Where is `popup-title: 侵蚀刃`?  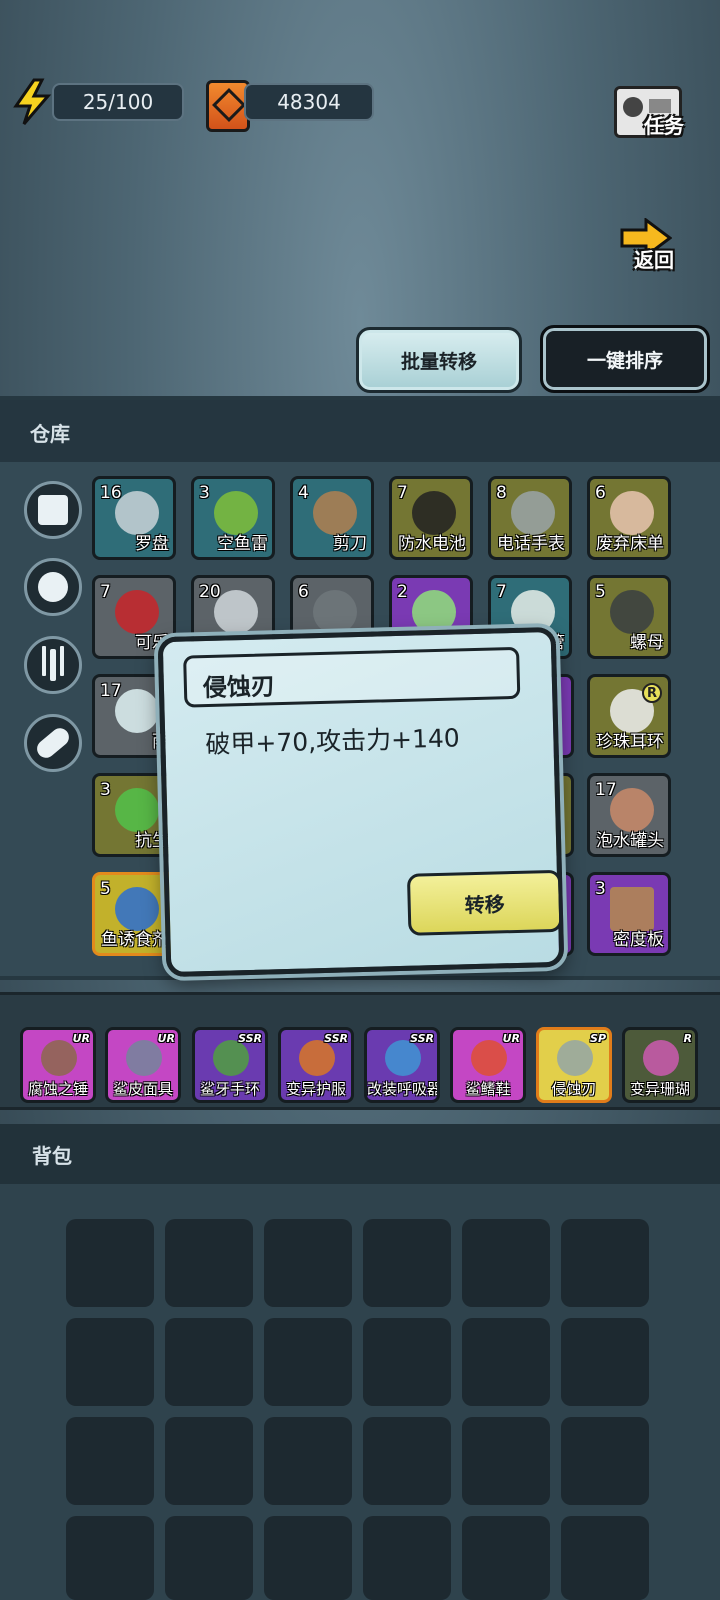
popup-title: 侵蚀刃 is located at coordinates (239, 687).